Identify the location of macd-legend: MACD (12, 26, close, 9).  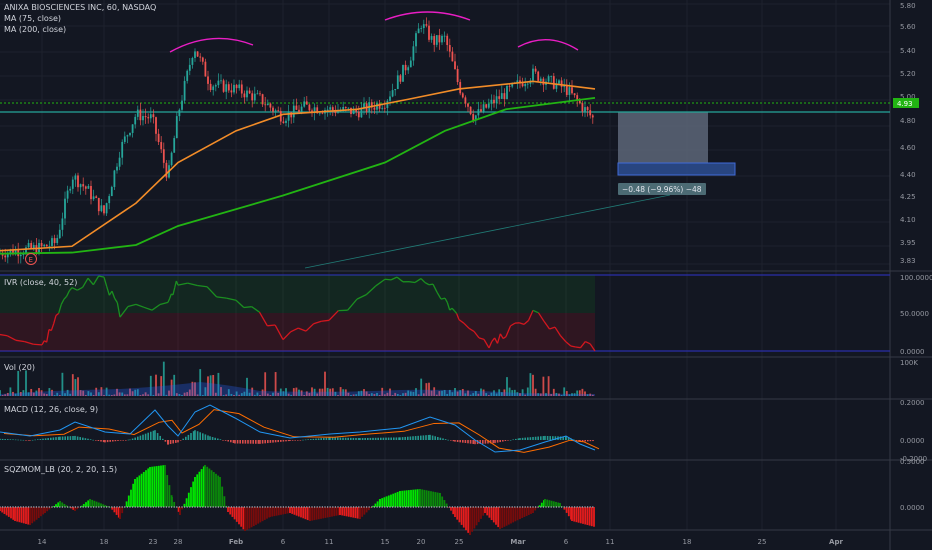
(51, 409).